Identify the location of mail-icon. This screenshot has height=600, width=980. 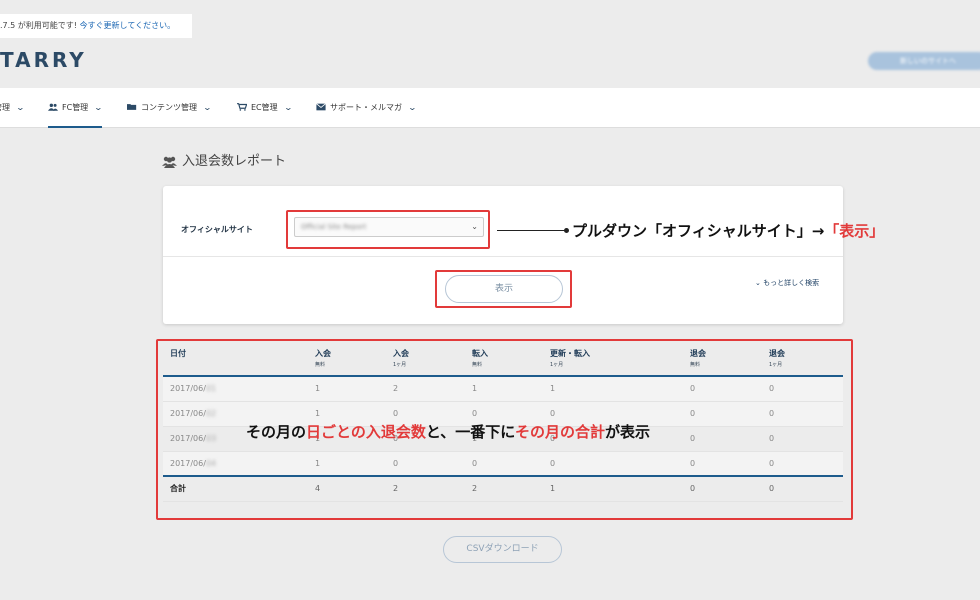
(321, 106).